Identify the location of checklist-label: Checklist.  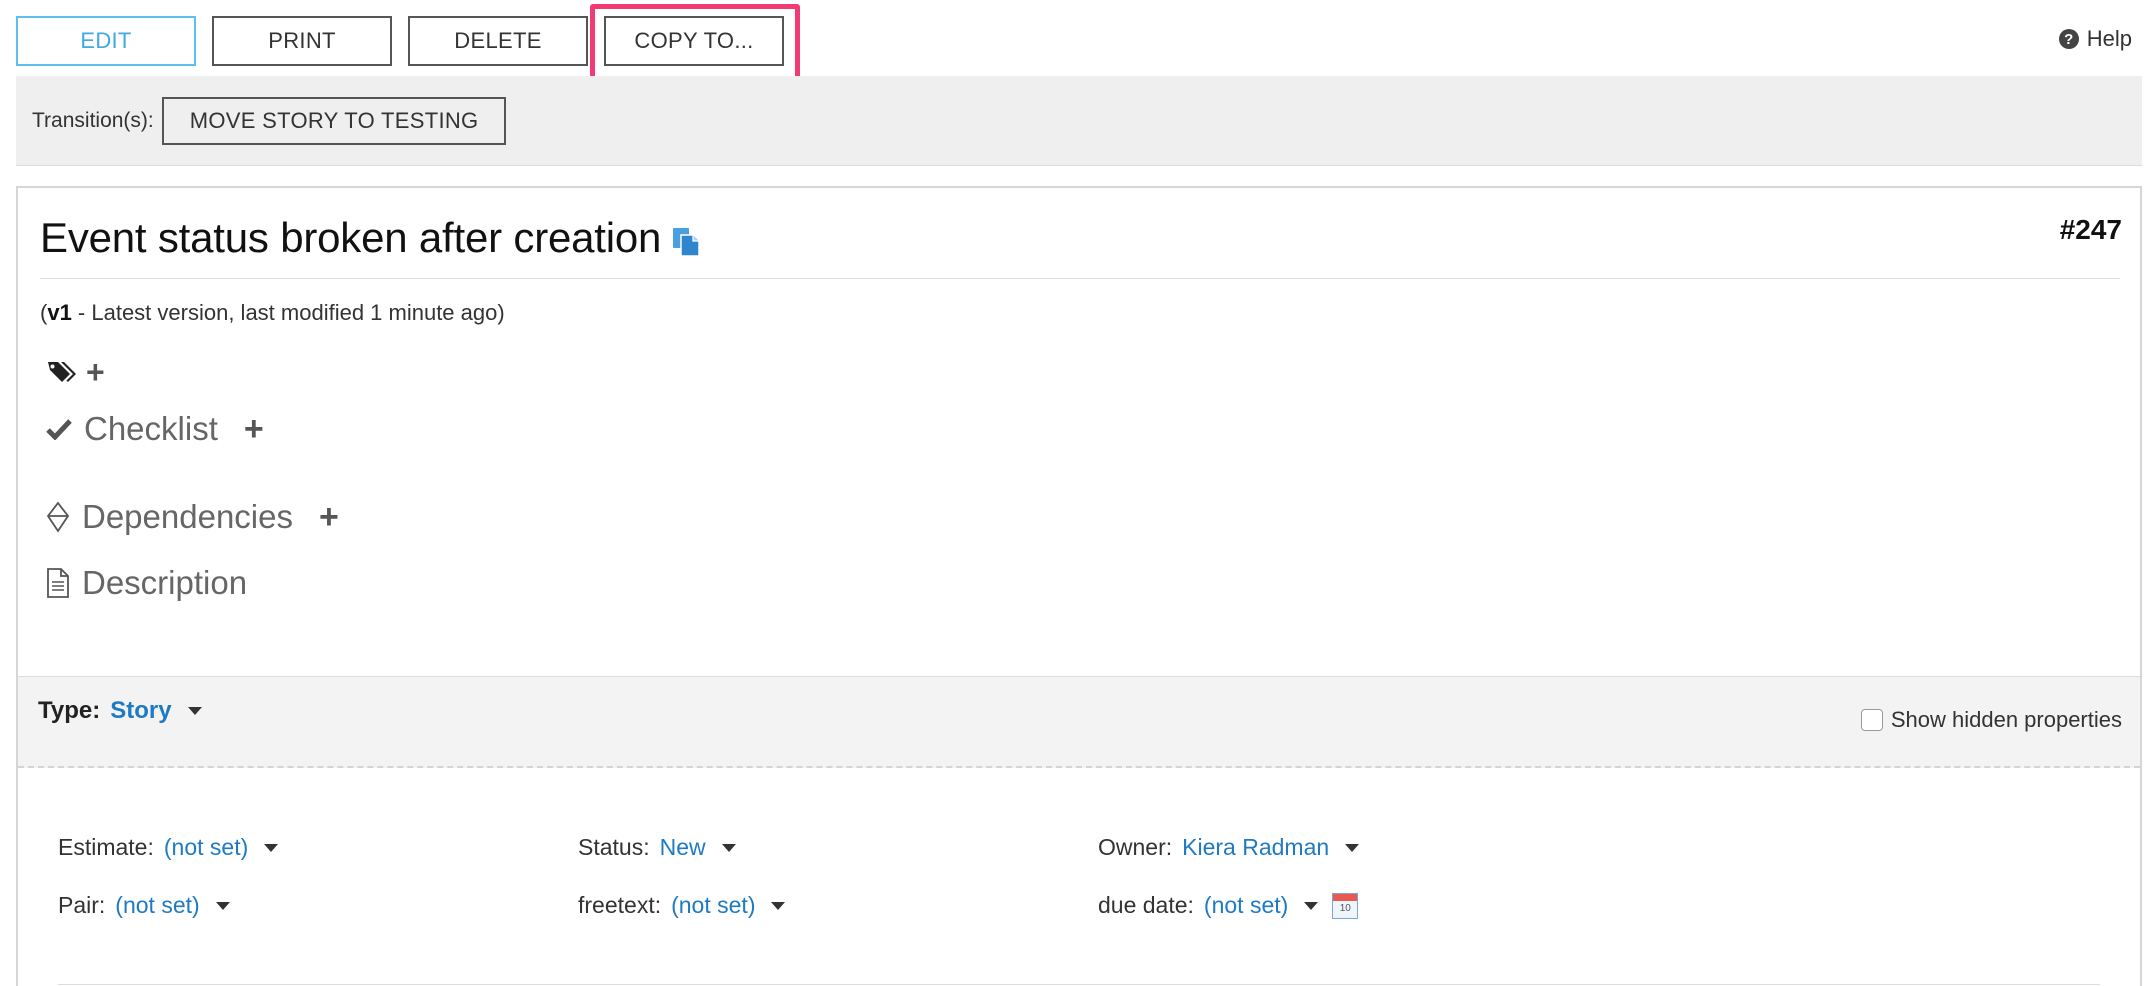
(151, 428).